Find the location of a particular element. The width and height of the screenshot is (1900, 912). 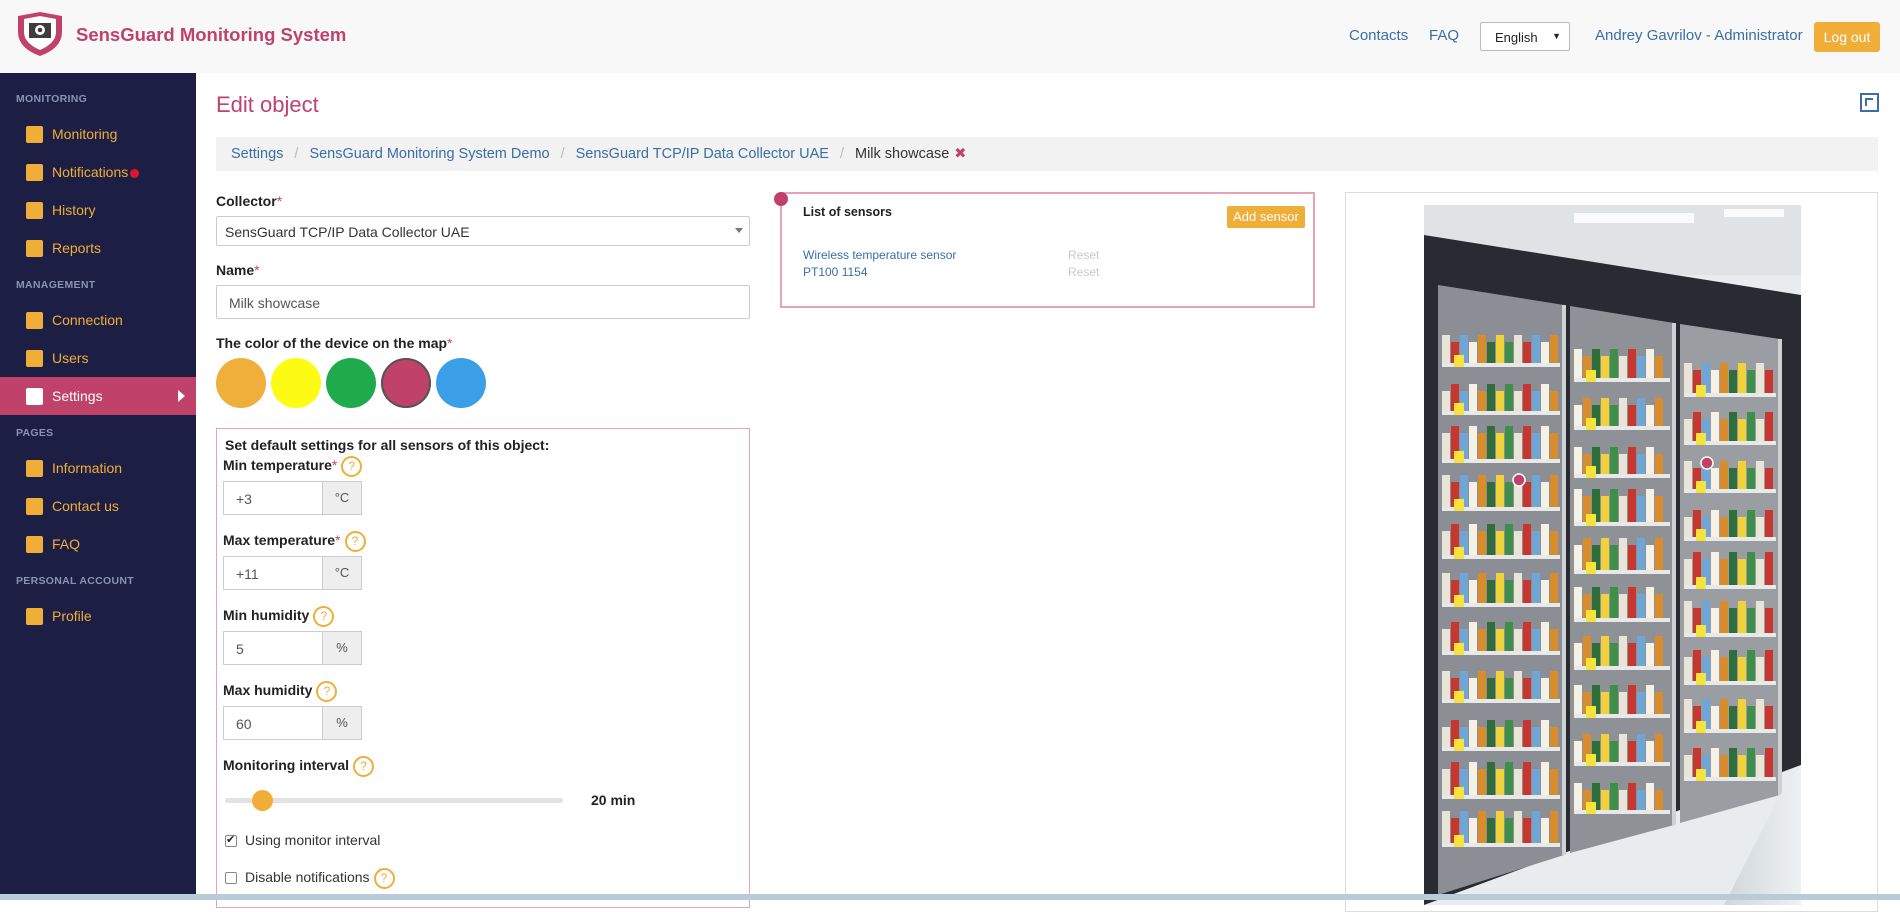

section-management: MANAGEMENT is located at coordinates (56, 285).